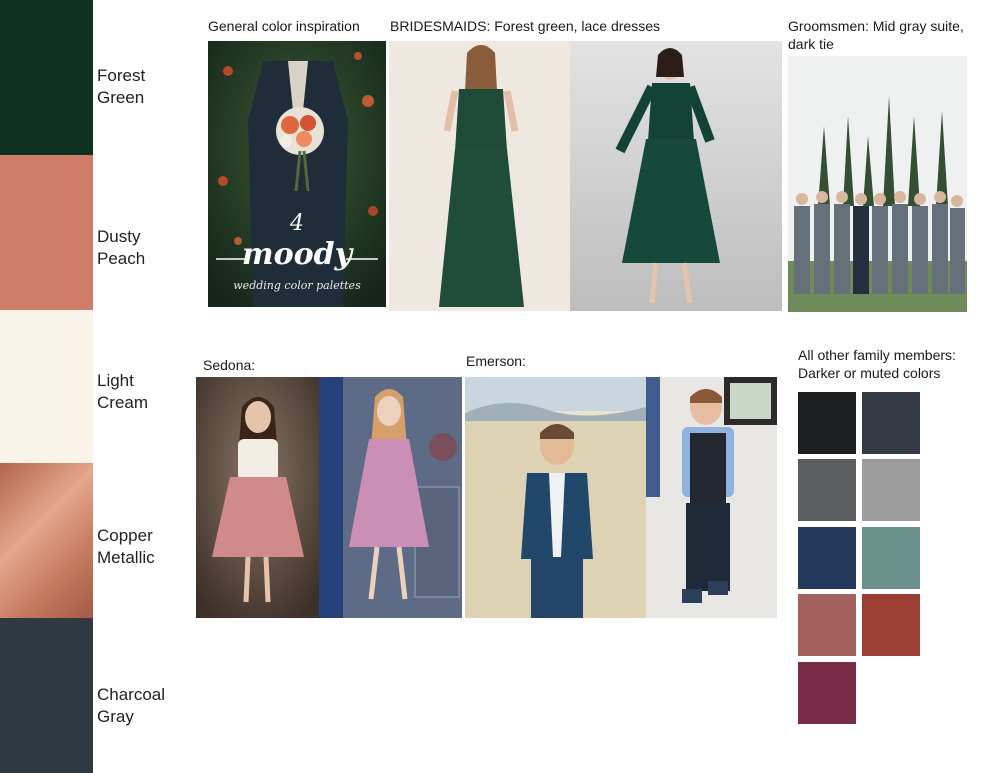  Describe the element at coordinates (115, 716) in the screenshot. I see `label-line2: Gray` at that location.